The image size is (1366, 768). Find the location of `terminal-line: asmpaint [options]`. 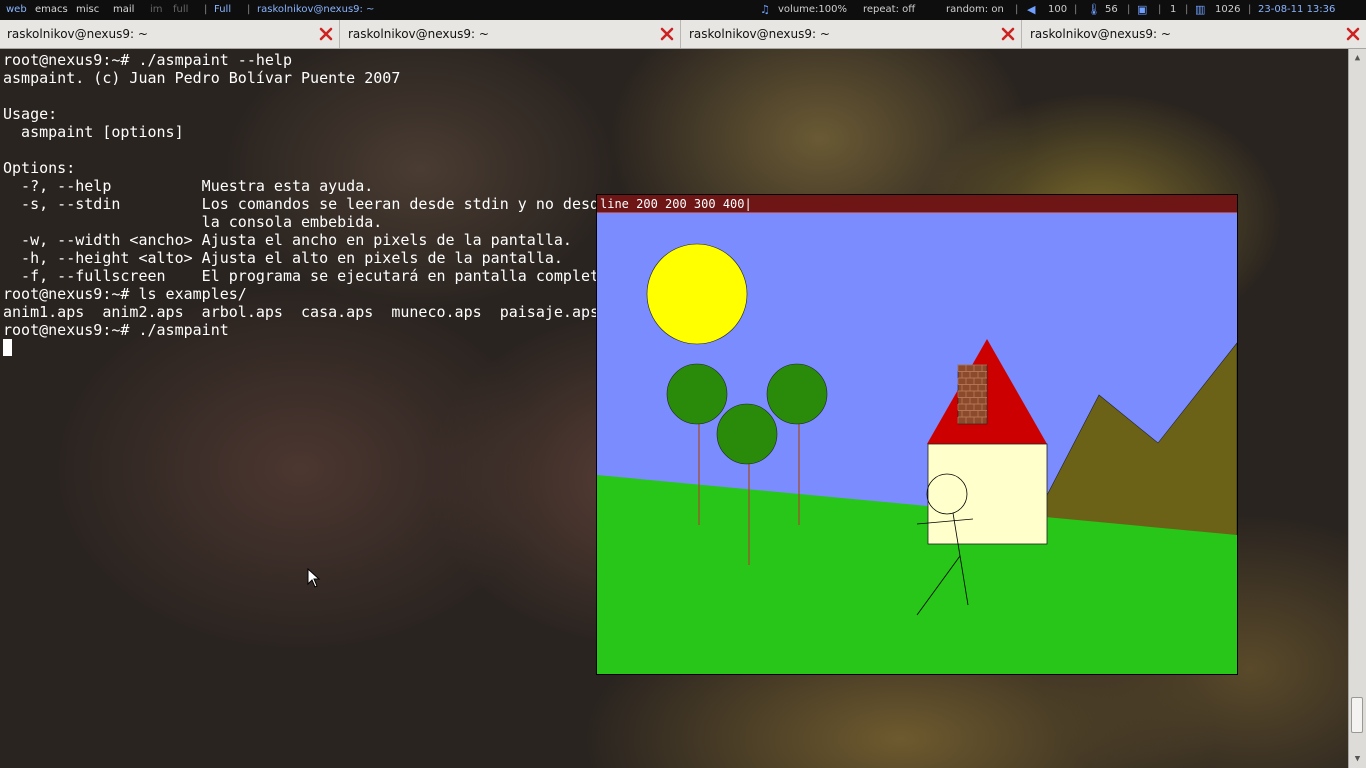

terminal-line: asmpaint [options] is located at coordinates (93, 132).